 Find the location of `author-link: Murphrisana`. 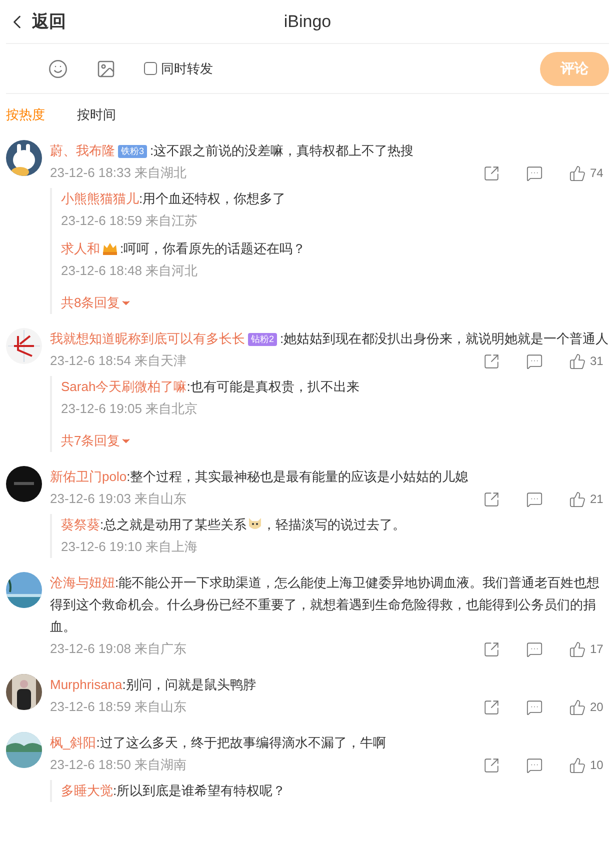

author-link: Murphrisana is located at coordinates (86, 684).